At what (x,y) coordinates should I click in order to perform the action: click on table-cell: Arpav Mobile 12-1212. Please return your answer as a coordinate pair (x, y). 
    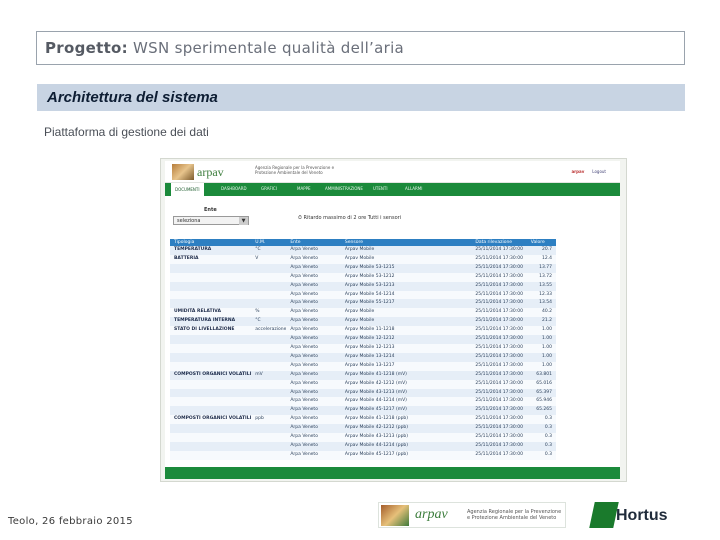
    Looking at the image, I should click on (406, 339).